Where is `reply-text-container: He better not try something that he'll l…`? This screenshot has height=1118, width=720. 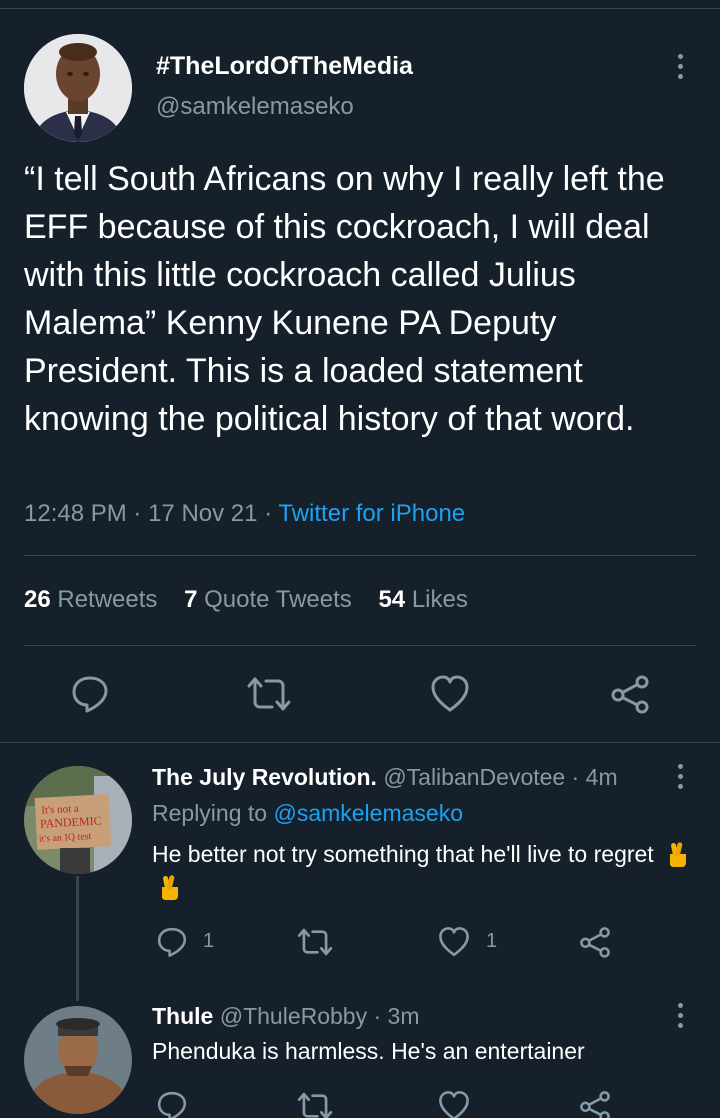 reply-text-container: He better not try something that he'll l… is located at coordinates (422, 871).